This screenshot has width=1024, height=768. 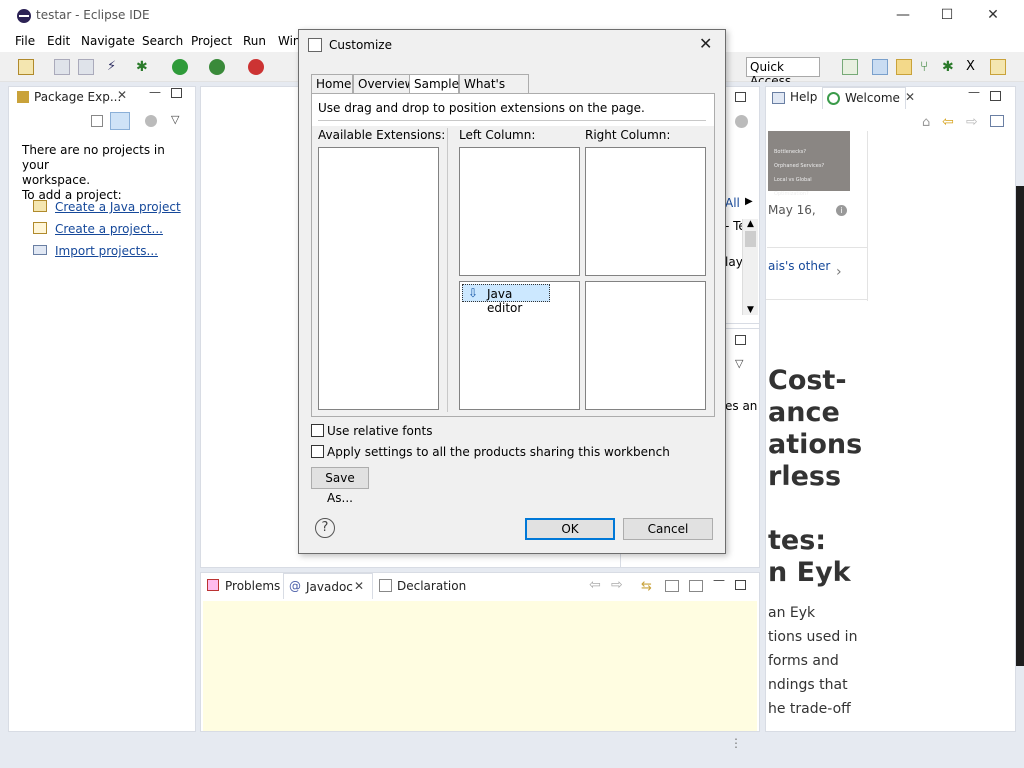 What do you see at coordinates (950, 67) in the screenshot?
I see `debug-perspective-icon: ✱` at bounding box center [950, 67].